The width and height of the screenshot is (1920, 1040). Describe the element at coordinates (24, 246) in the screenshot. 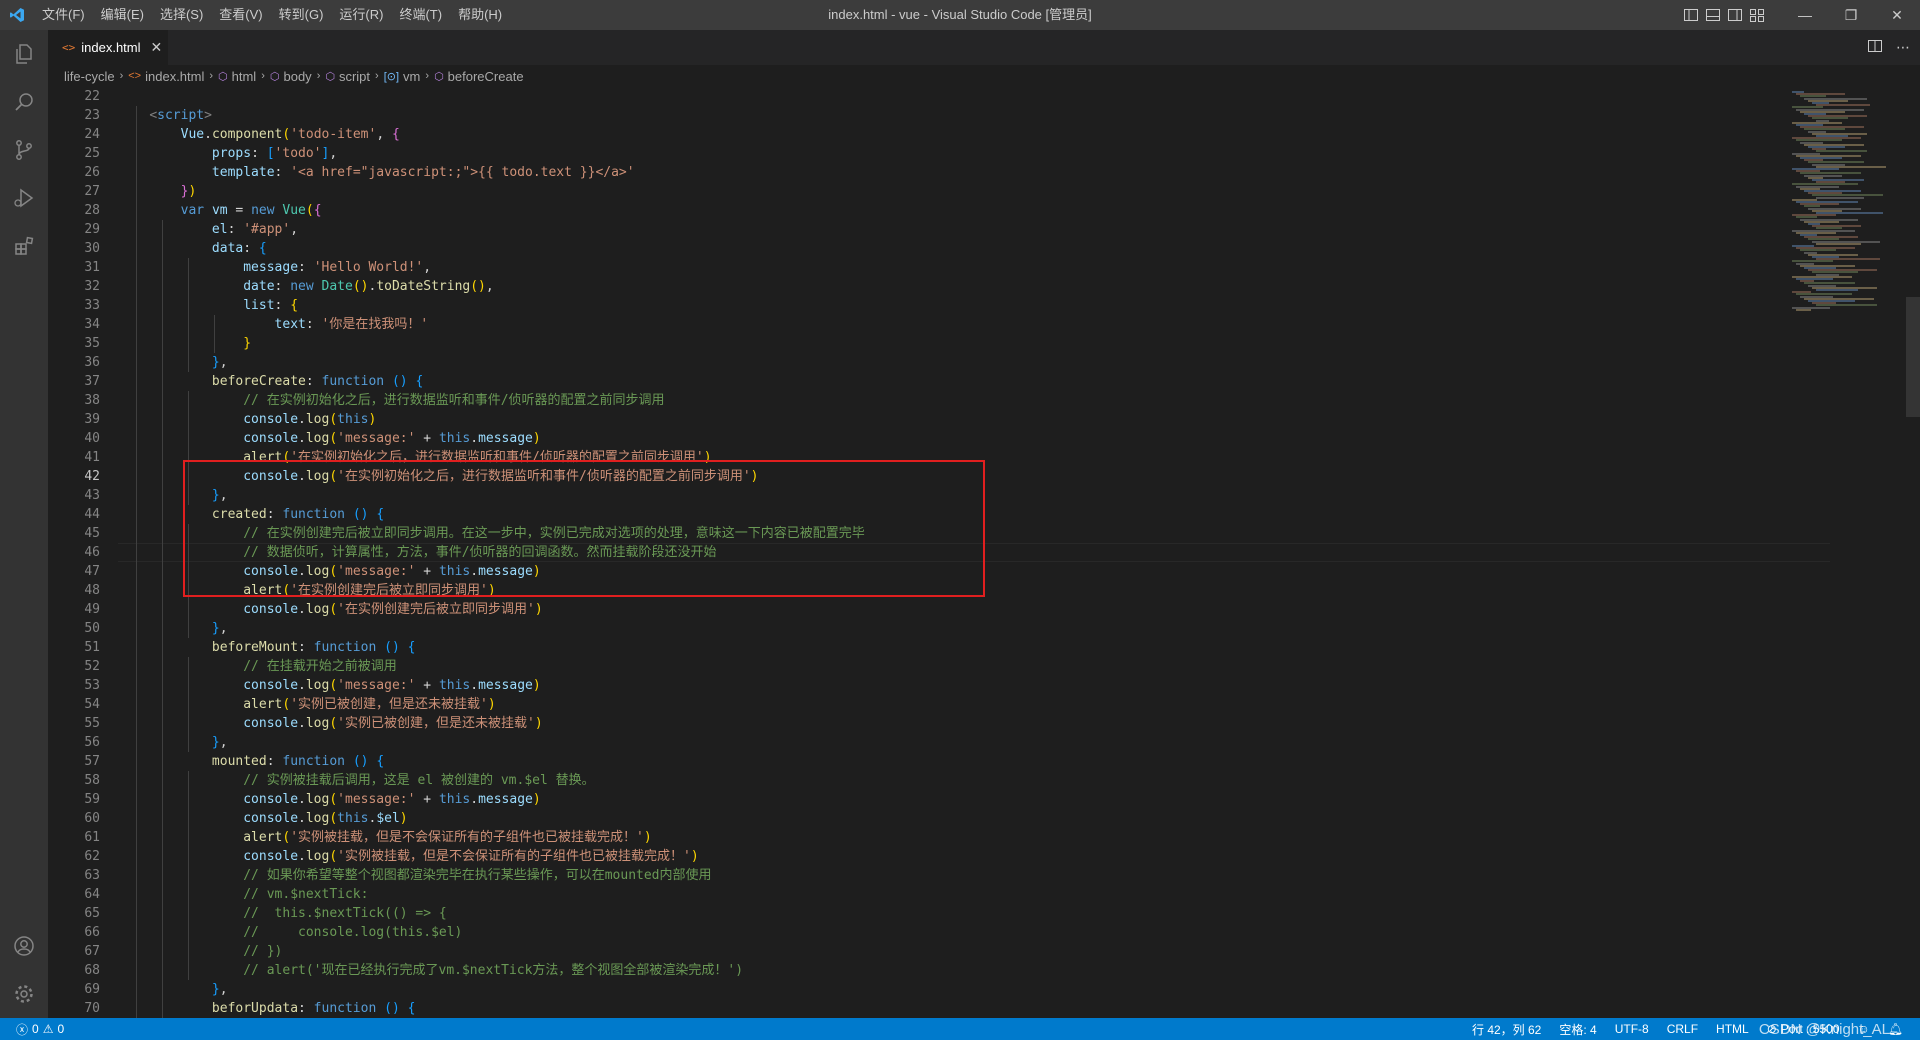

I see `extensions-icon` at that location.